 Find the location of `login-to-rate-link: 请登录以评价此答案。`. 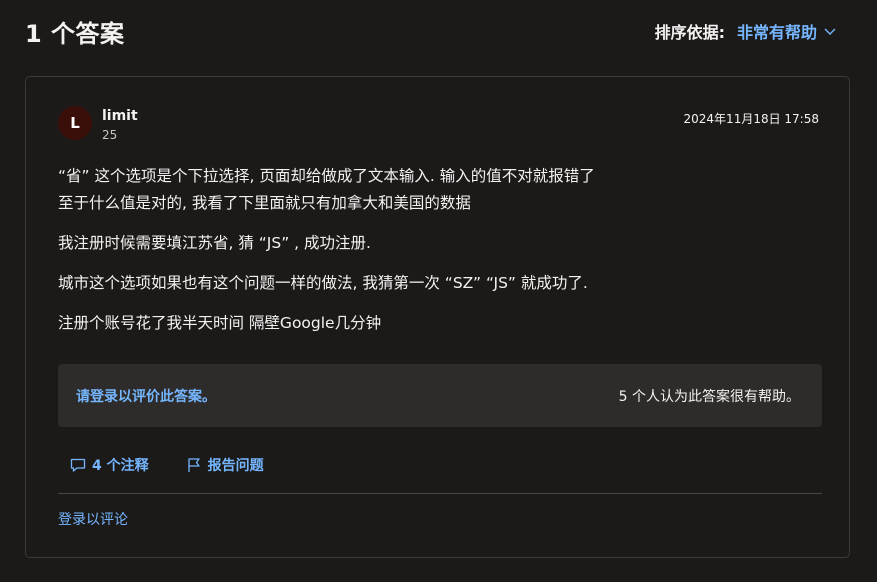

login-to-rate-link: 请登录以评价此答案。 is located at coordinates (146, 396).